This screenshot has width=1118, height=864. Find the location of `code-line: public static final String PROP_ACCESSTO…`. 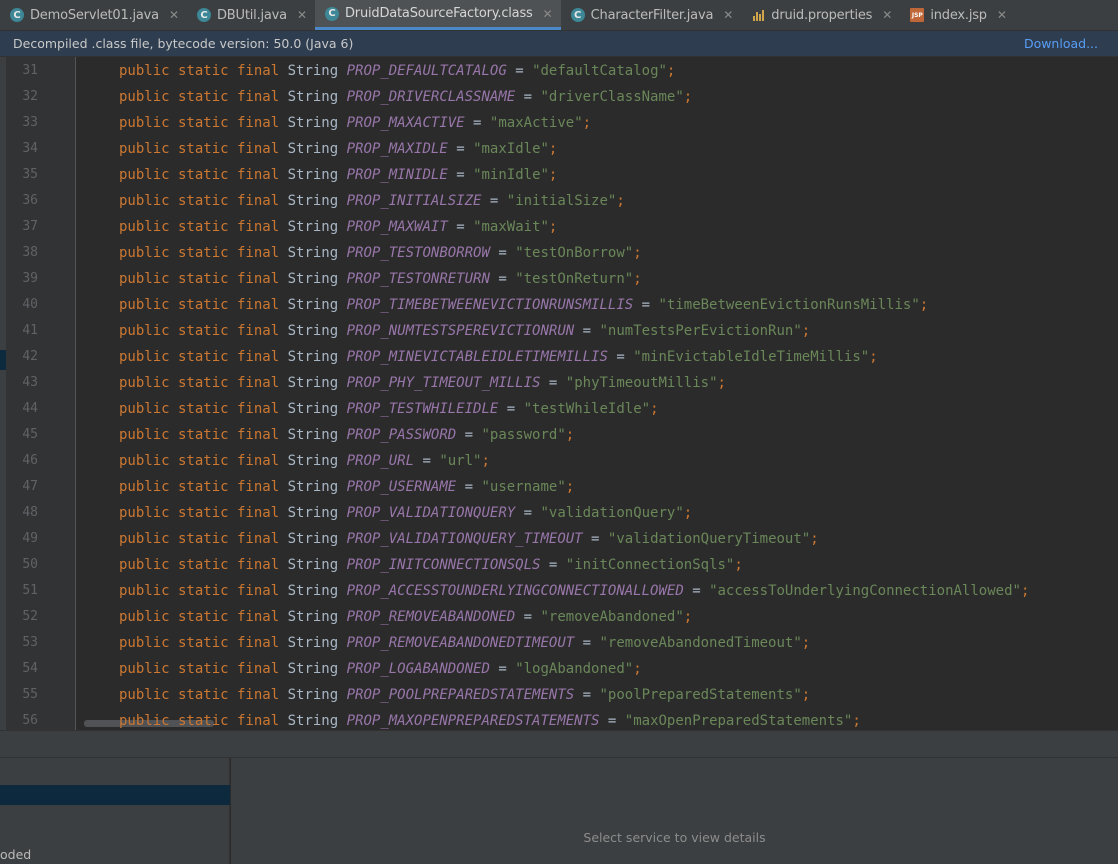

code-line: public static final String PROP_ACCESSTO… is located at coordinates (574, 591).